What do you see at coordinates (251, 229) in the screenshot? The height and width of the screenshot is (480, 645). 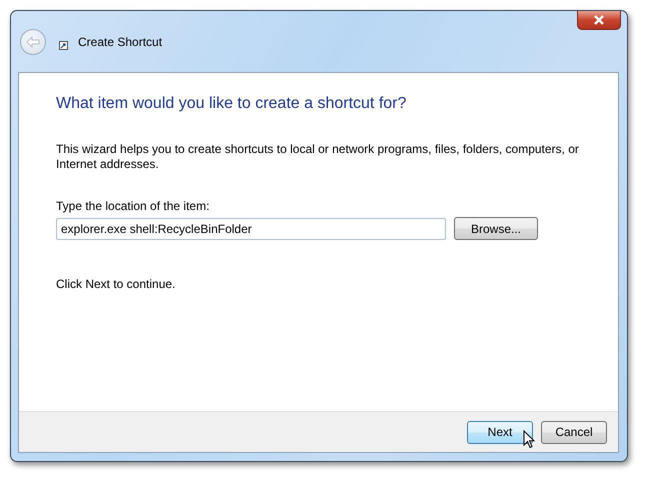 I see `location-field: explorer.exe shell:RecycleBinFolder` at bounding box center [251, 229].